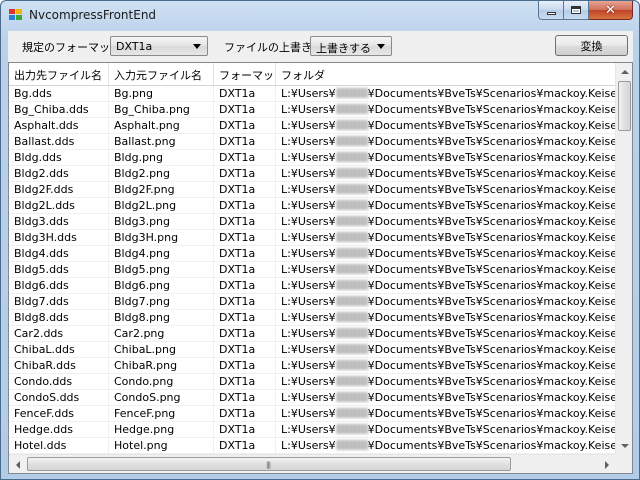 This screenshot has height=480, width=640. What do you see at coordinates (161, 206) in the screenshot?
I see `input-file-cell: Bldg2L.png` at bounding box center [161, 206].